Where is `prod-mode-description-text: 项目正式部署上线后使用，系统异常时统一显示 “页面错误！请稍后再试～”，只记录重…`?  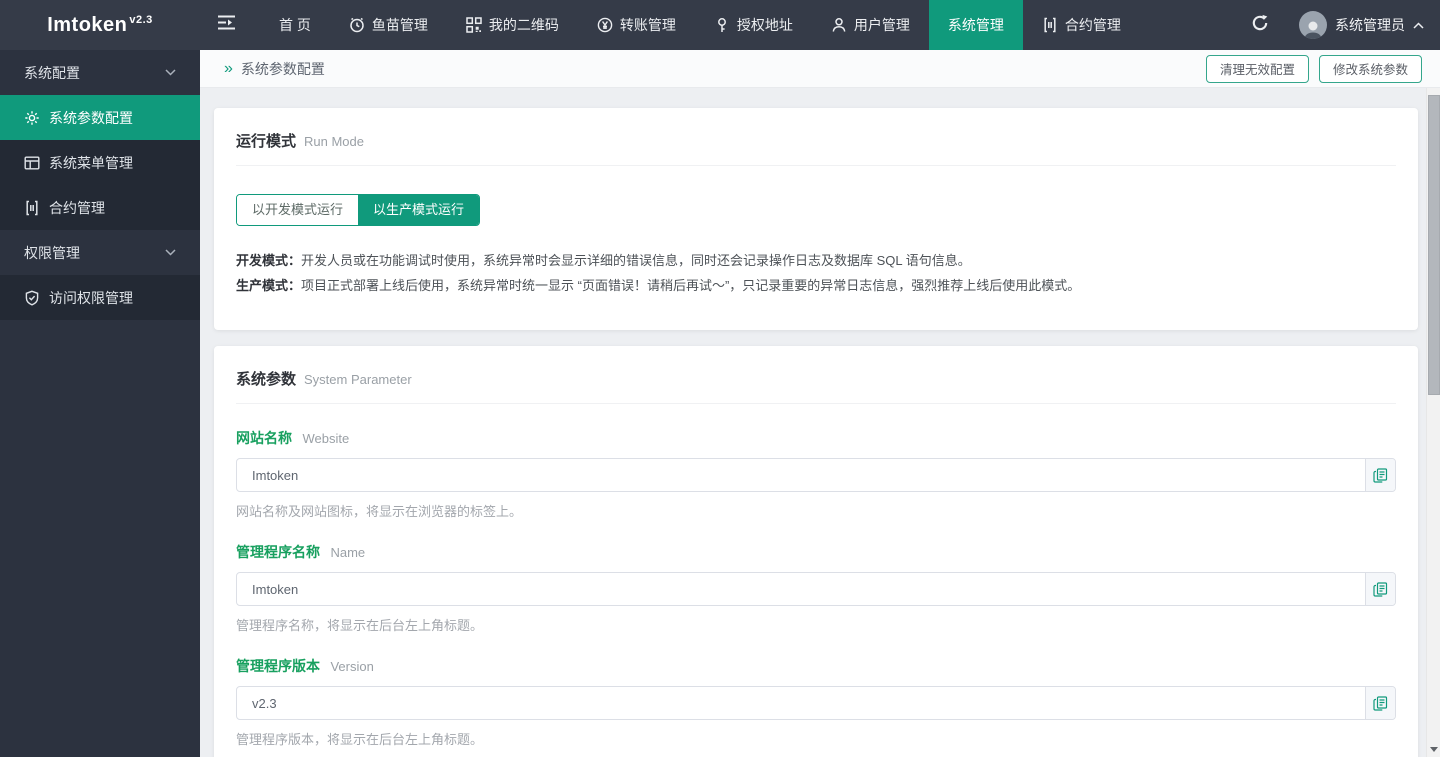 prod-mode-description-text: 项目正式部署上线后使用，系统异常时统一显示 “页面错误！请稍后再试～”，只记录重… is located at coordinates (691, 285).